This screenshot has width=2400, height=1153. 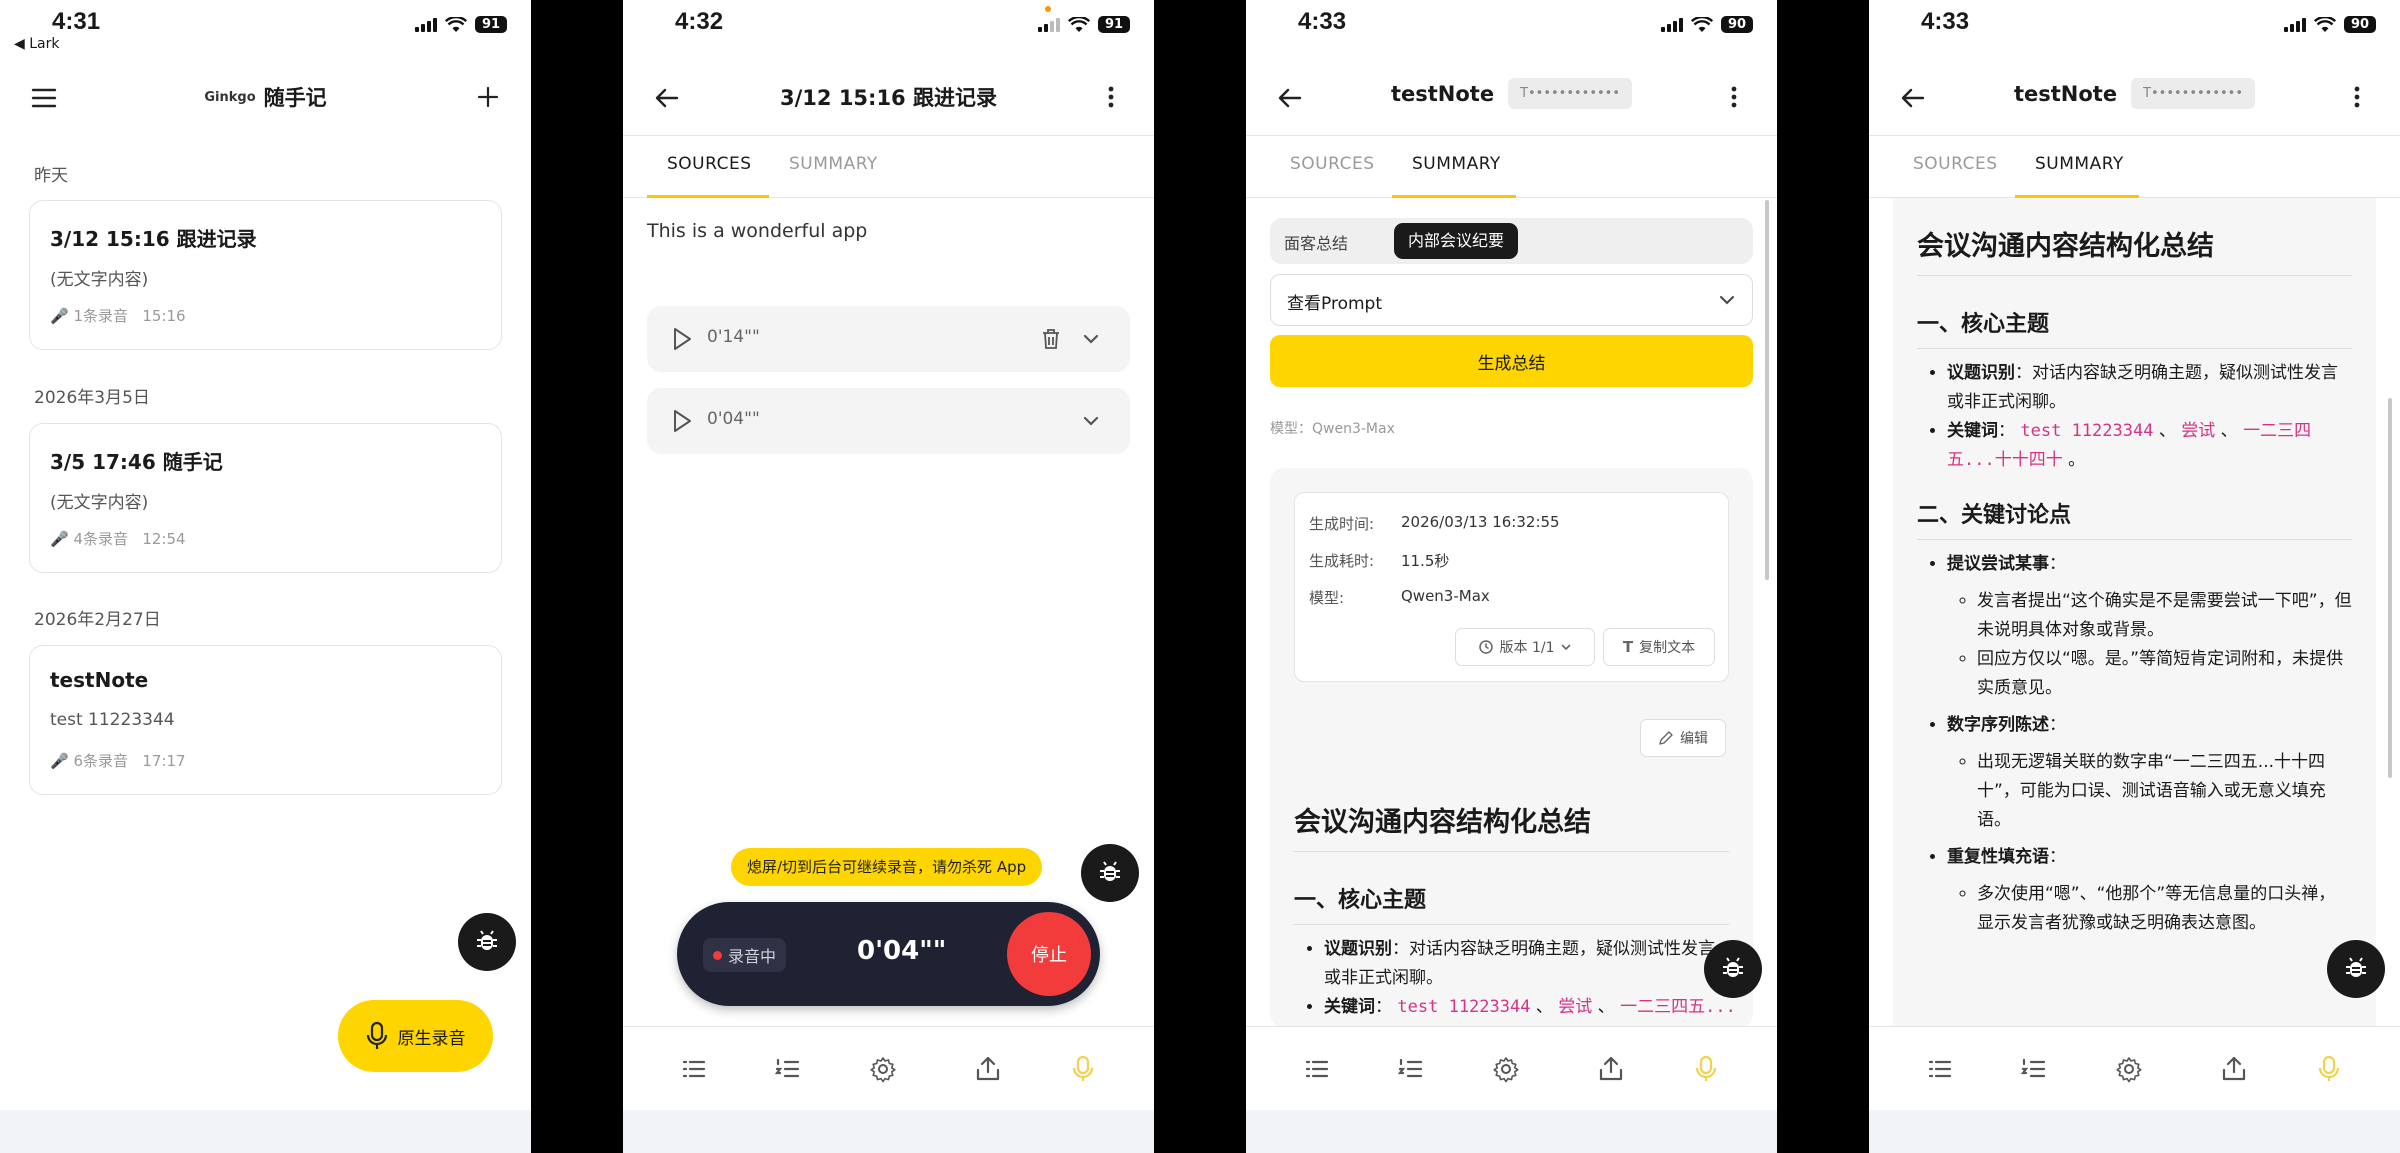 I want to click on section-heading: 一、核心主题, so click(x=2134, y=327).